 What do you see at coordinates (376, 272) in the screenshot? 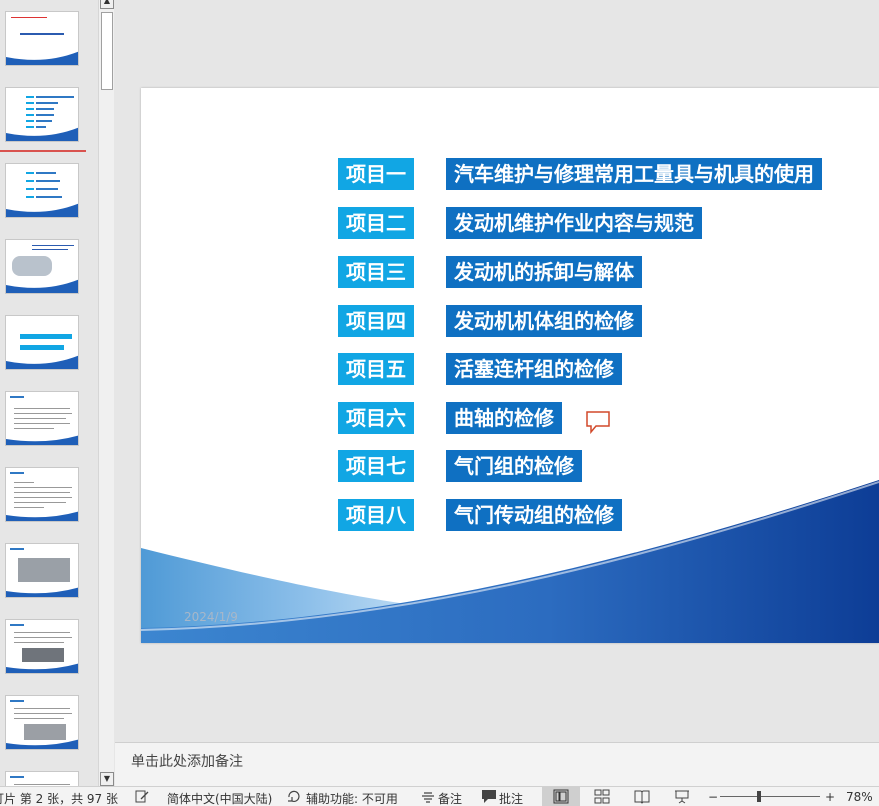
I see `item-3-number: 项目三` at bounding box center [376, 272].